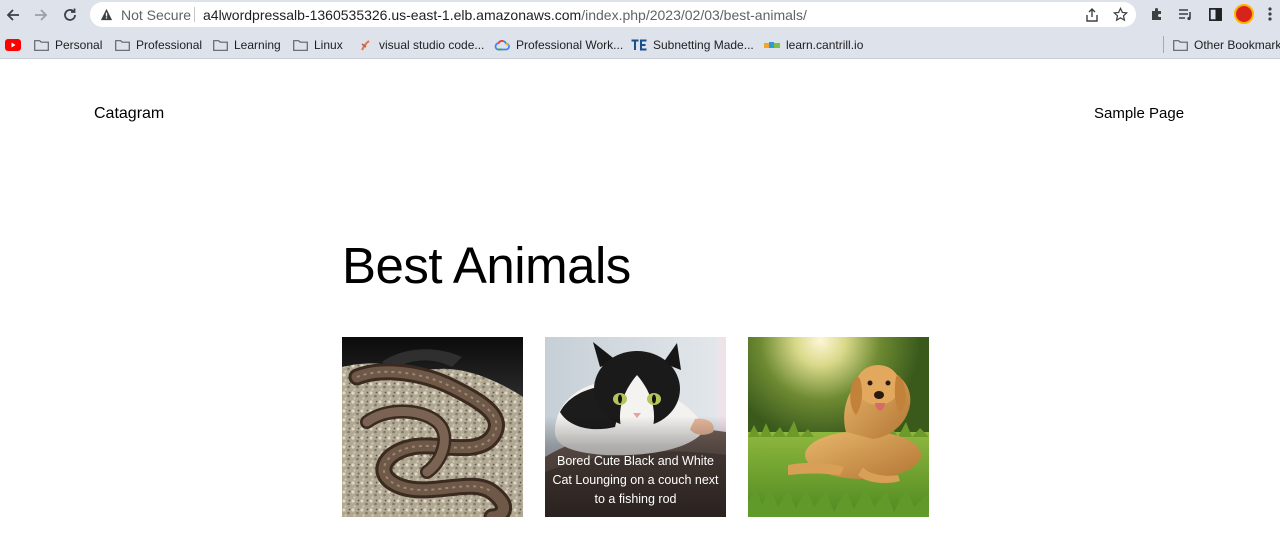  I want to click on star-icon, so click(1120, 14).